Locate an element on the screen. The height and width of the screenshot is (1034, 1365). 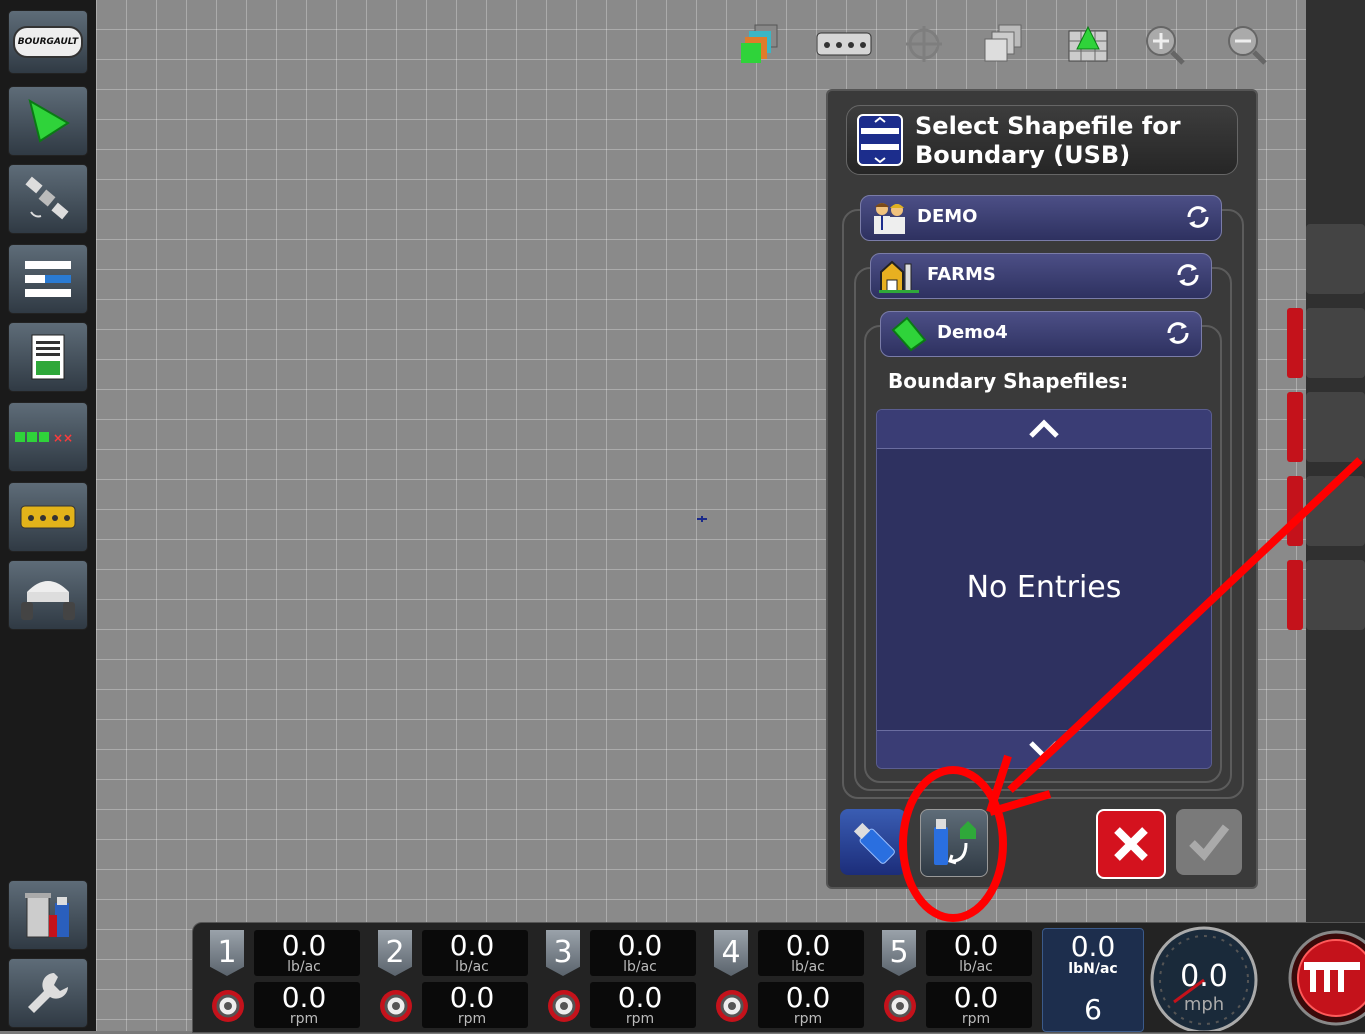
master-switch-icon is located at coordinates (1326, 978).